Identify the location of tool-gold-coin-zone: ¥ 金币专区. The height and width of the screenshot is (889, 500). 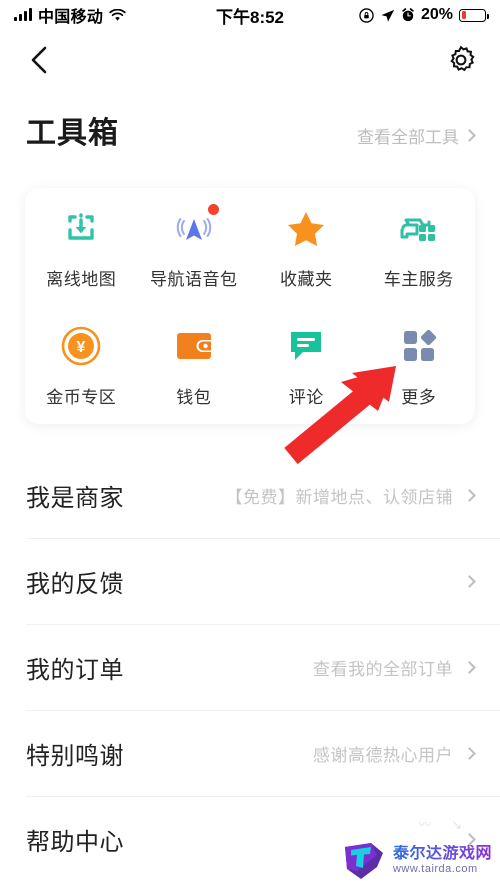
(81, 365).